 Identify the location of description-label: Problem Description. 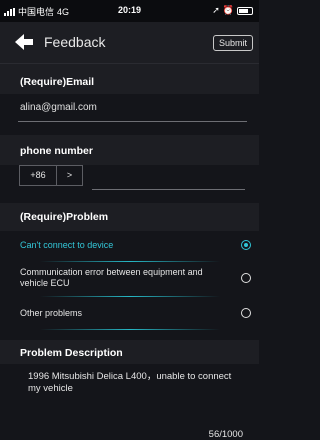
(71, 353).